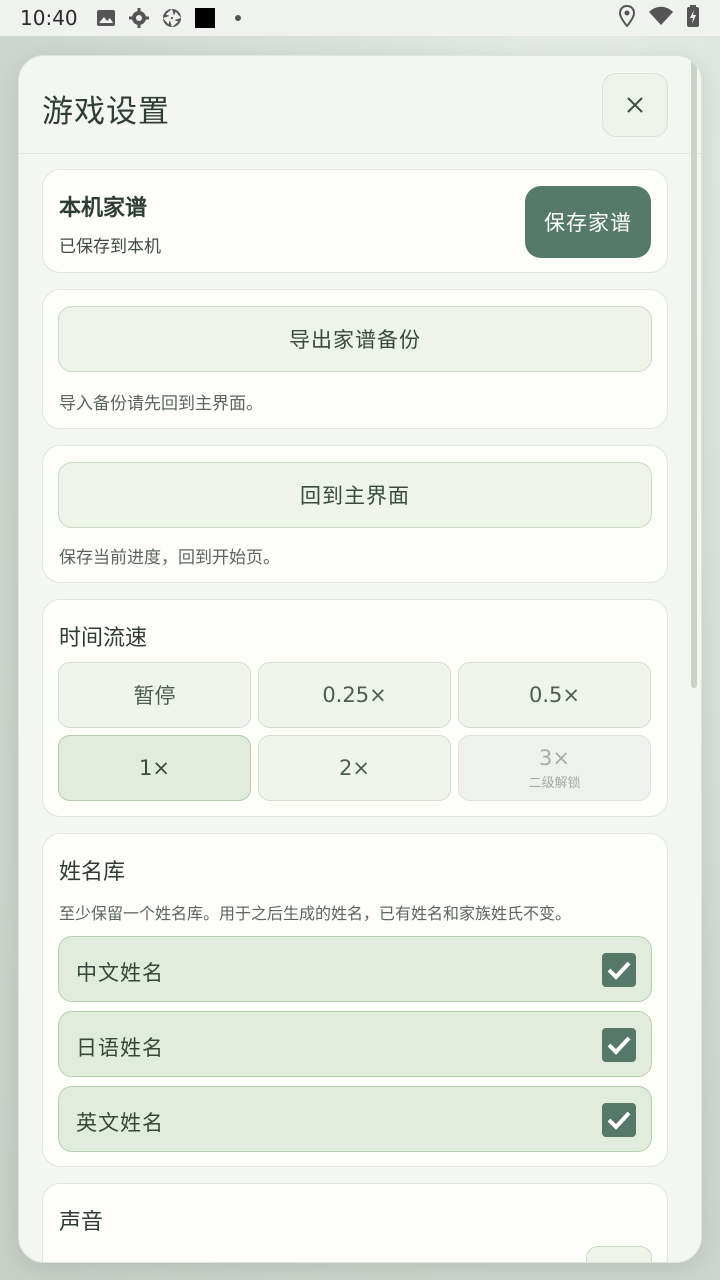  What do you see at coordinates (138, 18) in the screenshot?
I see `gear-icon` at bounding box center [138, 18].